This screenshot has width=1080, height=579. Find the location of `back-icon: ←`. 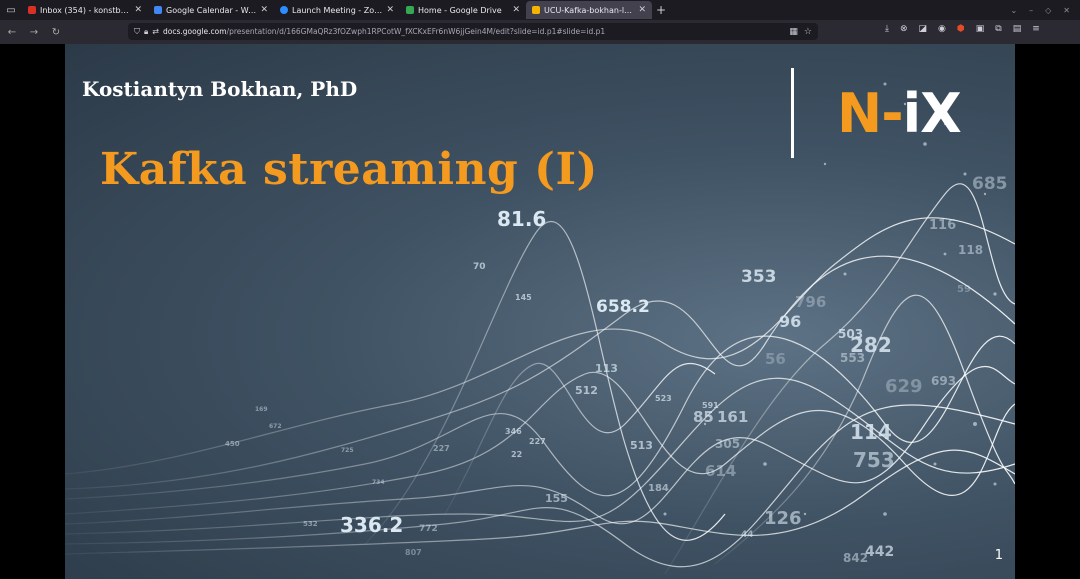

back-icon: ← is located at coordinates (12, 32).